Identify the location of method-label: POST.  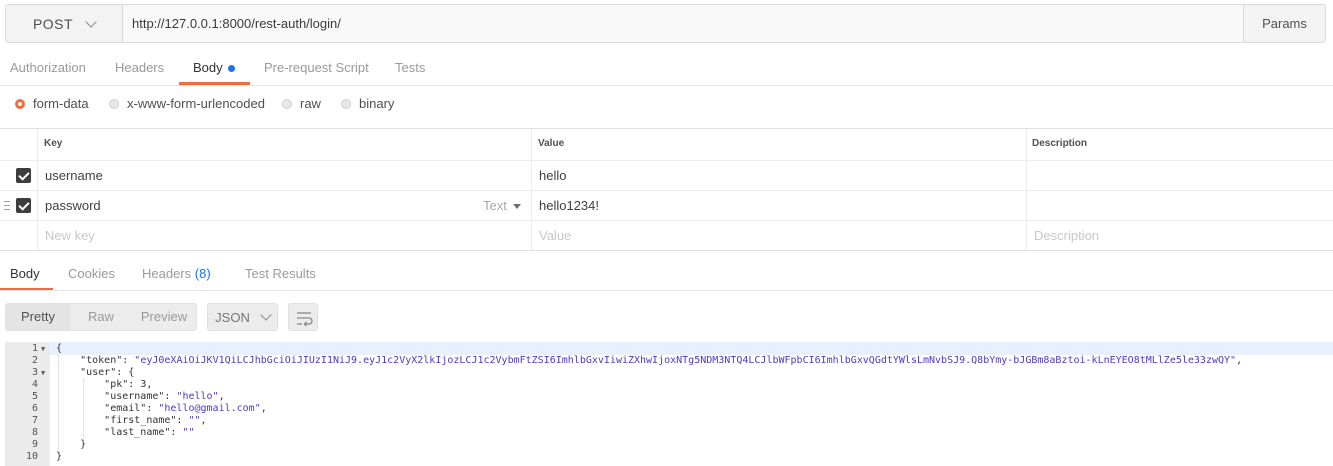
(53, 23).